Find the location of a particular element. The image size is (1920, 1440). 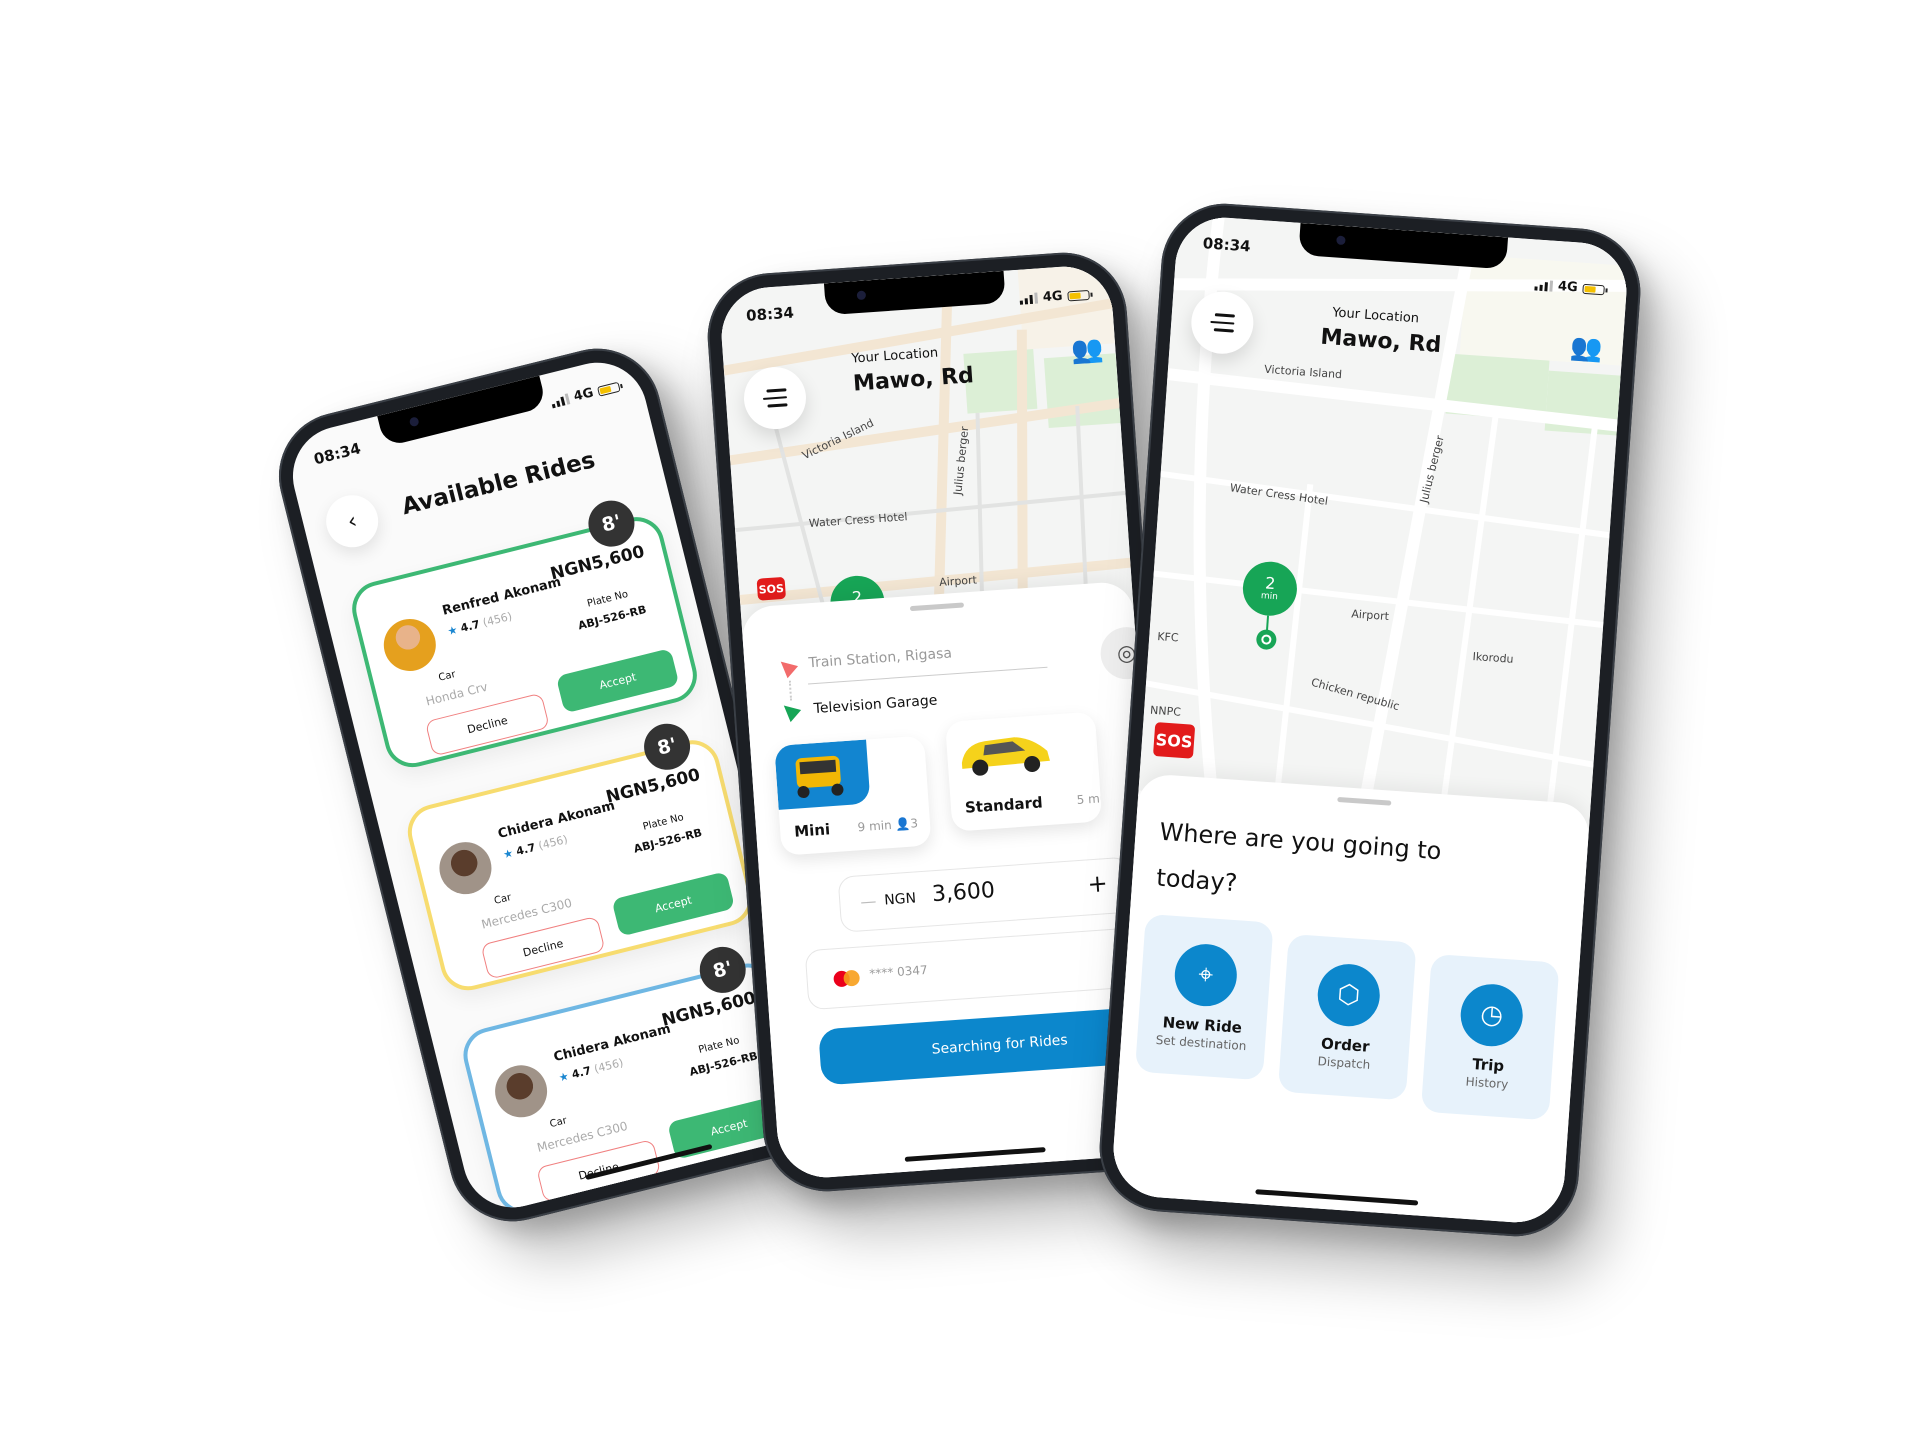

order-dispatch-button: ⬡ Order Dispatch is located at coordinates (1347, 1017).